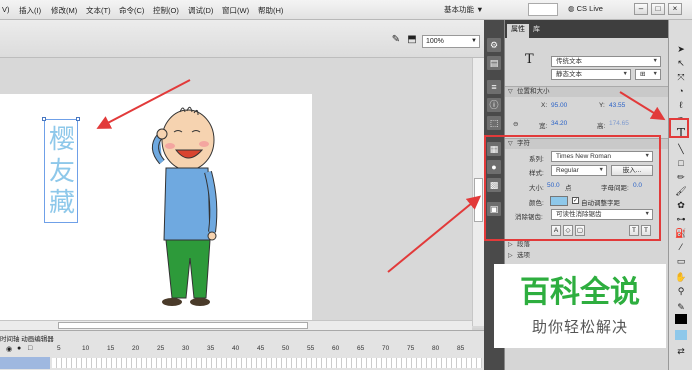  I want to click on arrow-to-character-panel, so click(434, 234).